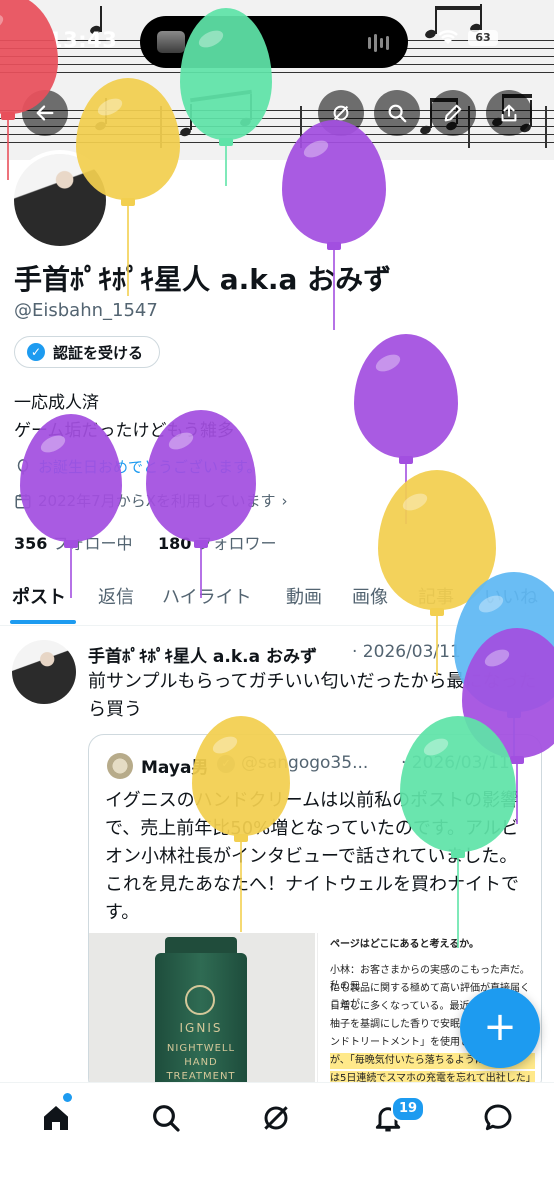 This screenshot has height=1201, width=554. I want to click on get-verified-button: ✓ 認証を受ける, so click(87, 352).